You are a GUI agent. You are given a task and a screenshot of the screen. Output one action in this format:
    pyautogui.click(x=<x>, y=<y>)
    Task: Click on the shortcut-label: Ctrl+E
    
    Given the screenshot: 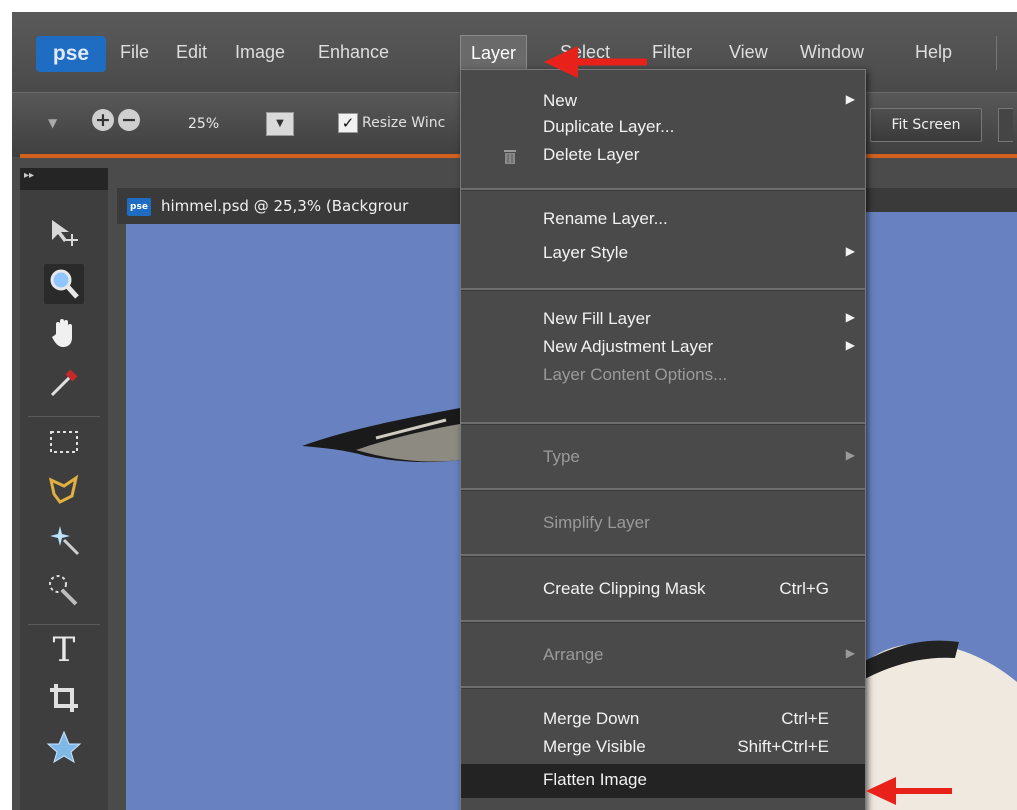 What is the action you would take?
    pyautogui.click(x=805, y=718)
    